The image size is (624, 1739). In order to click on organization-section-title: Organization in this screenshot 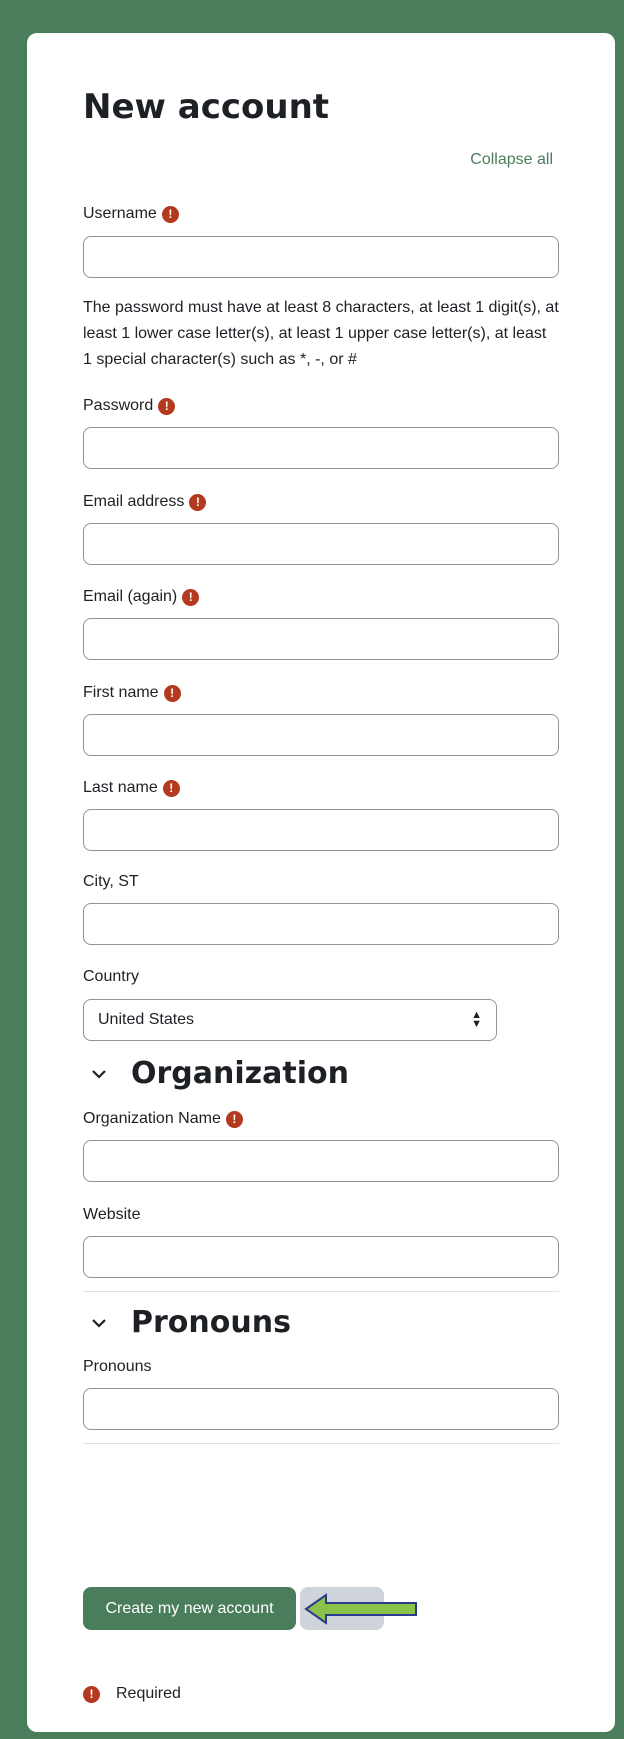, I will do `click(240, 1073)`.